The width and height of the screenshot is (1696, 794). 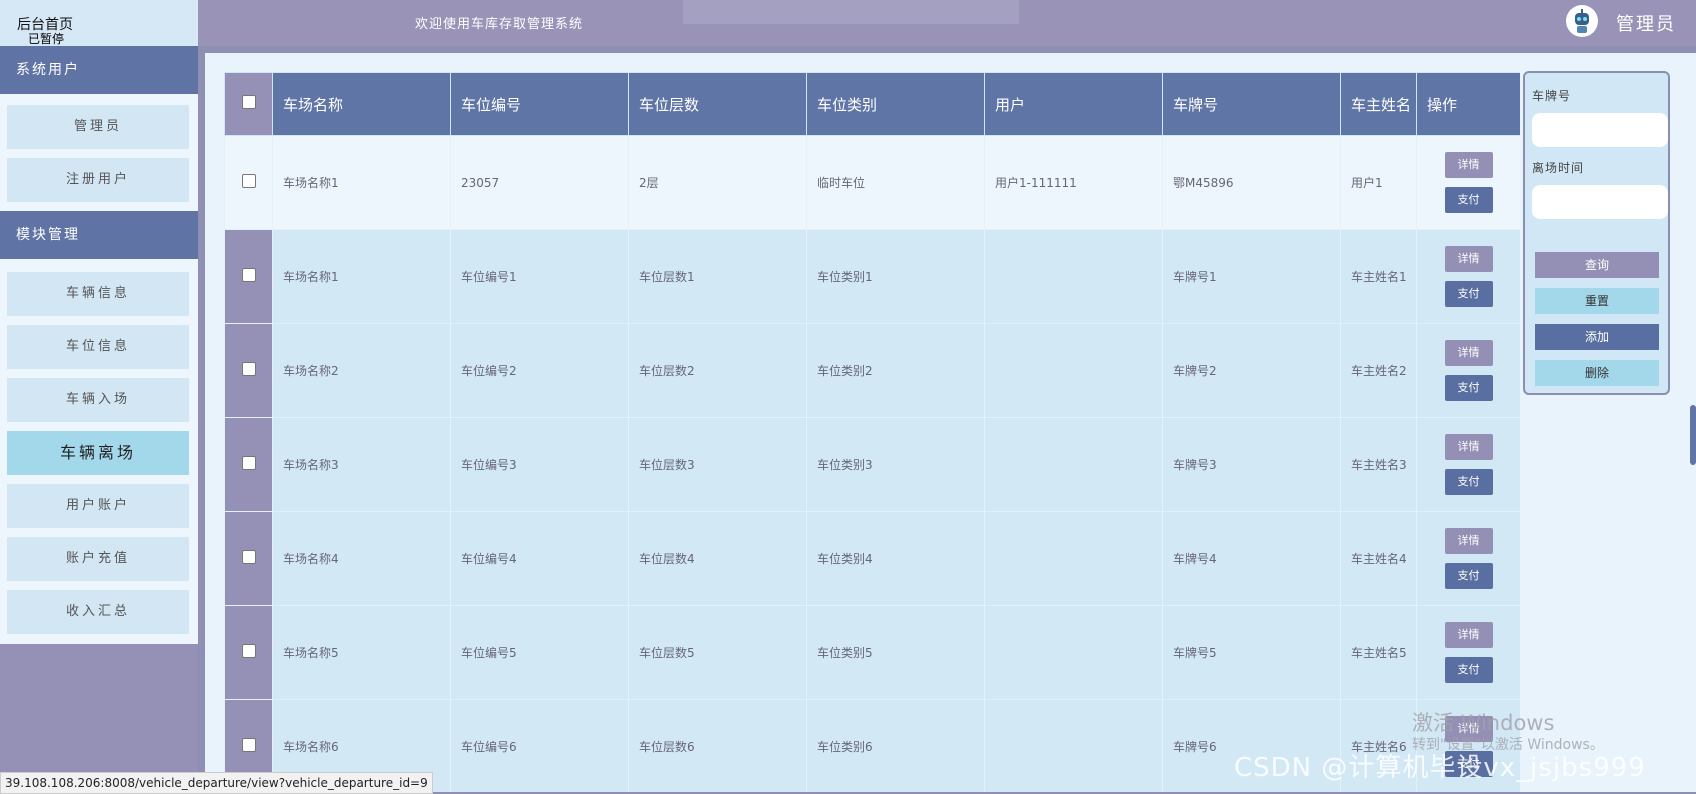 I want to click on space-no-cell: 车位编号4, so click(x=539, y=558).